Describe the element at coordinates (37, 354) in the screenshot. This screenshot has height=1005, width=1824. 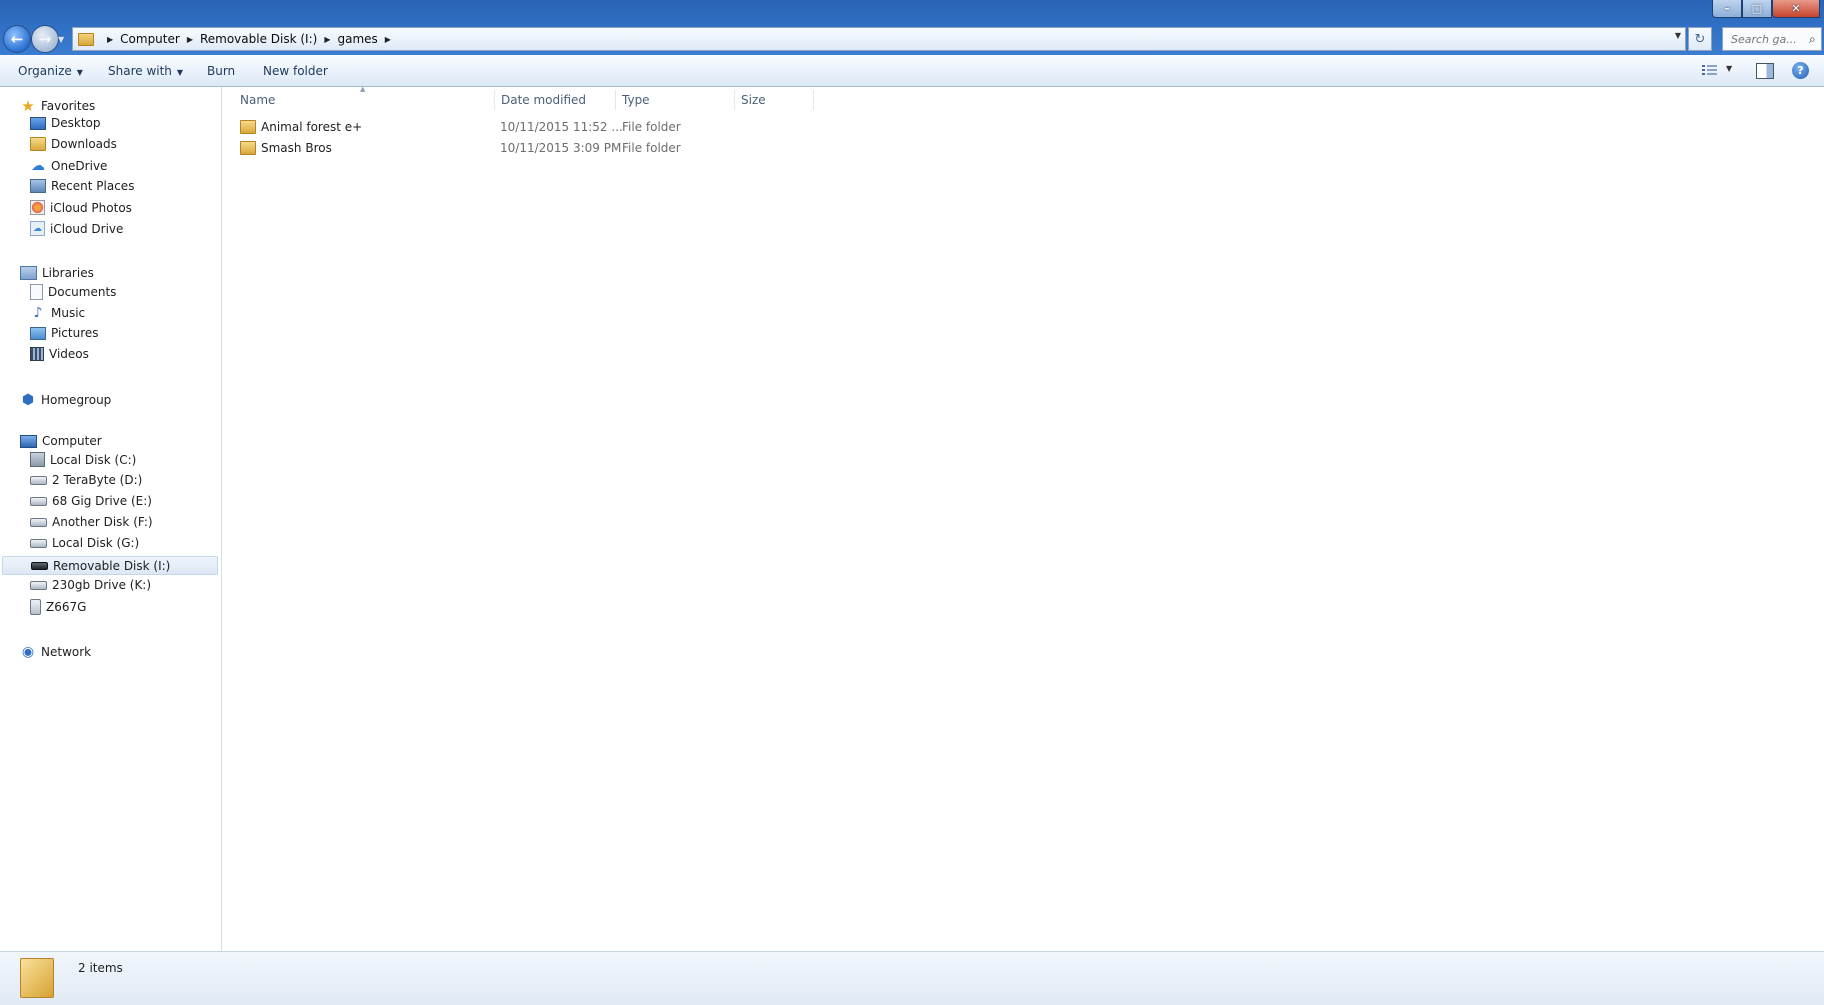
I see `videos-icon` at that location.